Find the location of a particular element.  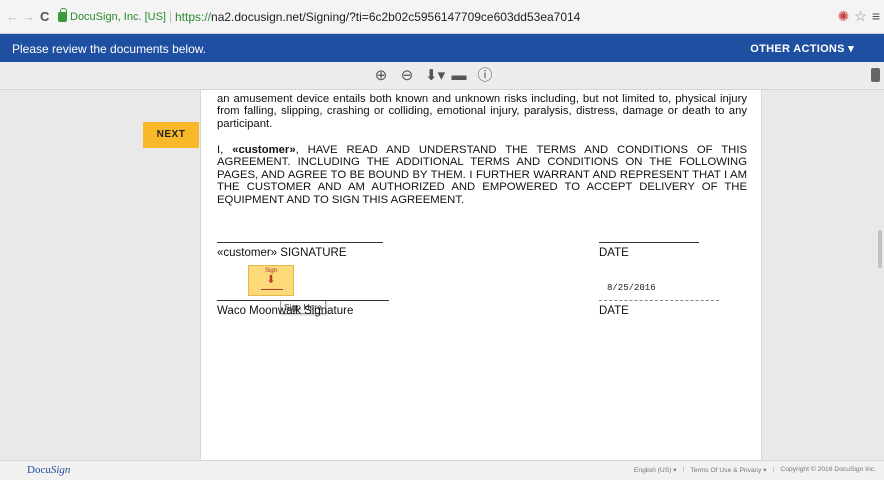

forward-icon: → is located at coordinates (28, 17).